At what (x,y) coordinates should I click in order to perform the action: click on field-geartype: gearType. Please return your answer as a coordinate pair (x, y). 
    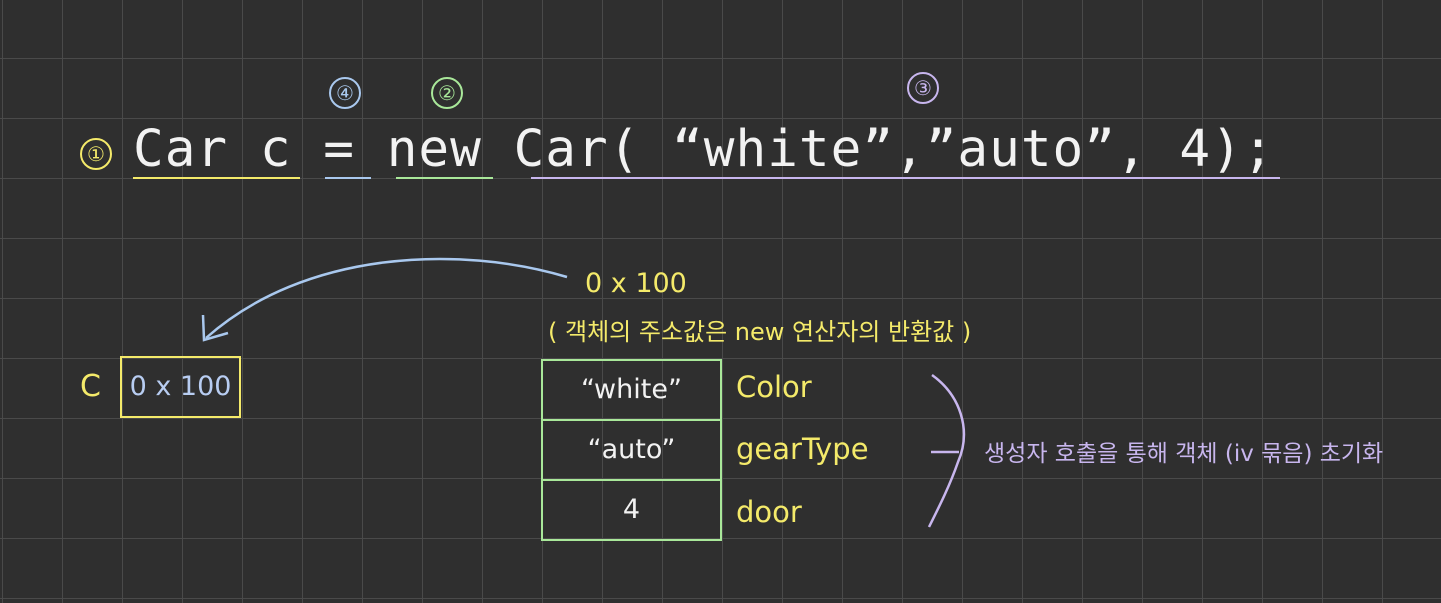
    Looking at the image, I should click on (802, 449).